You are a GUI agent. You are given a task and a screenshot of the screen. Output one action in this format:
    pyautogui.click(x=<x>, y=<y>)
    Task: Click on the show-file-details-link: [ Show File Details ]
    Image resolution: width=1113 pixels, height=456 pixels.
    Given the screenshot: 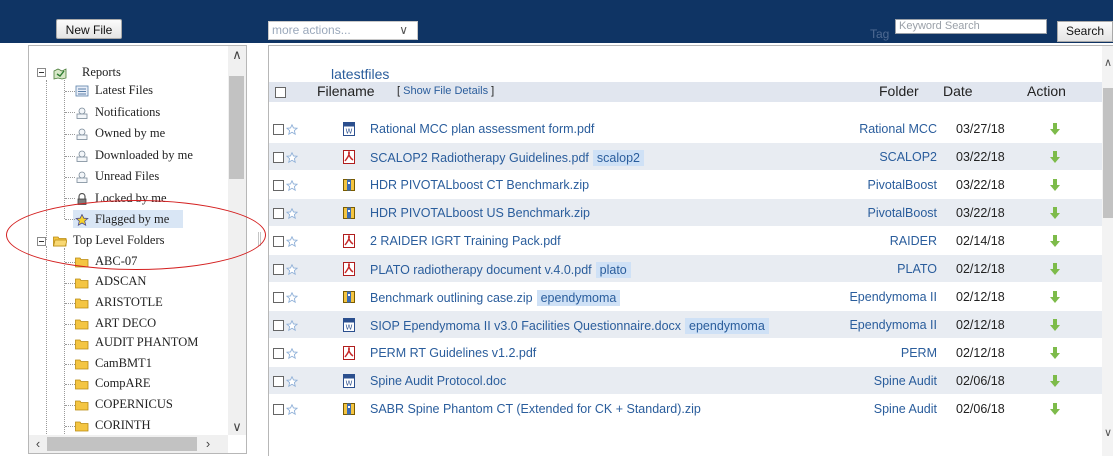 What is the action you would take?
    pyautogui.click(x=445, y=91)
    